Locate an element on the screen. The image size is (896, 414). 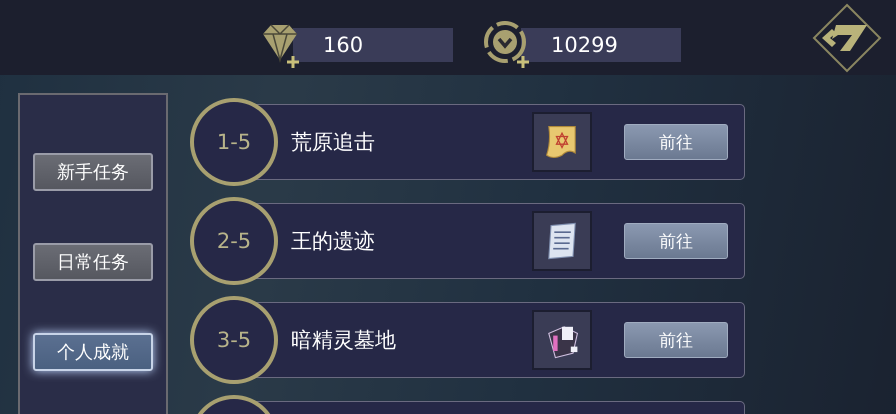
task-title: 荒原追击 is located at coordinates (333, 142).